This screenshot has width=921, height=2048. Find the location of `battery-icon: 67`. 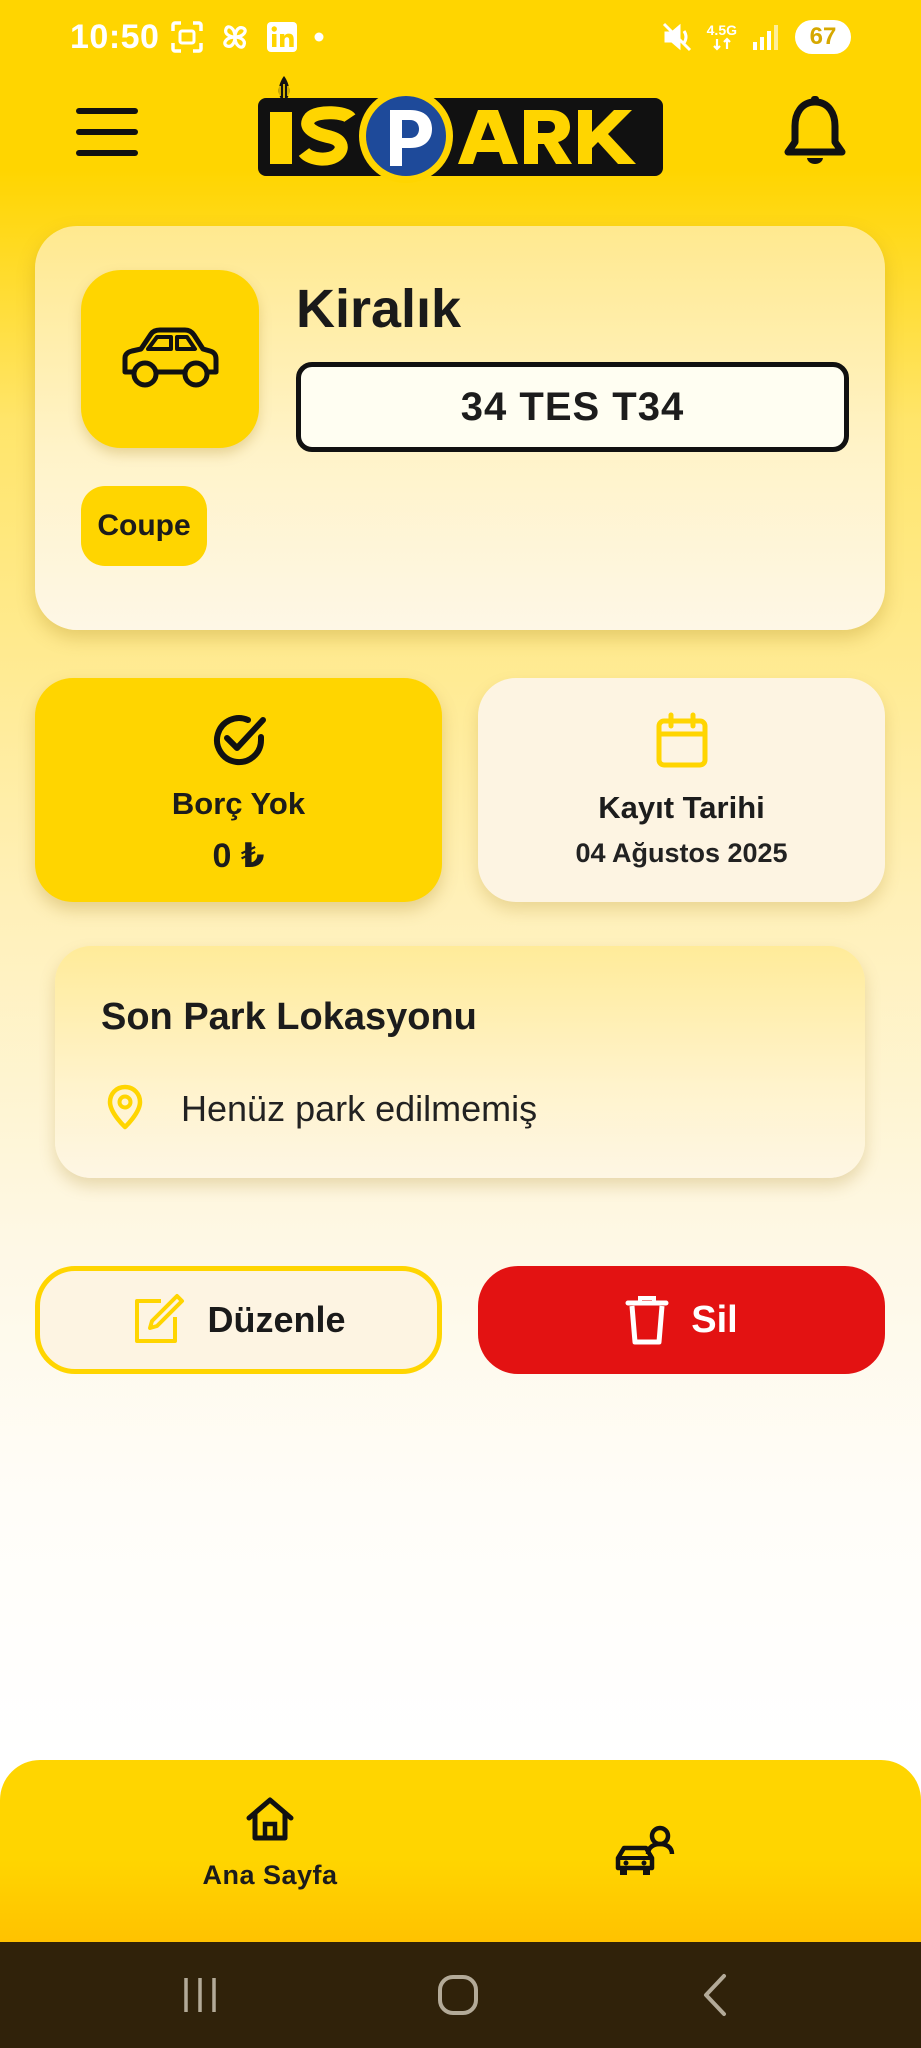

battery-icon: 67 is located at coordinates (823, 37).